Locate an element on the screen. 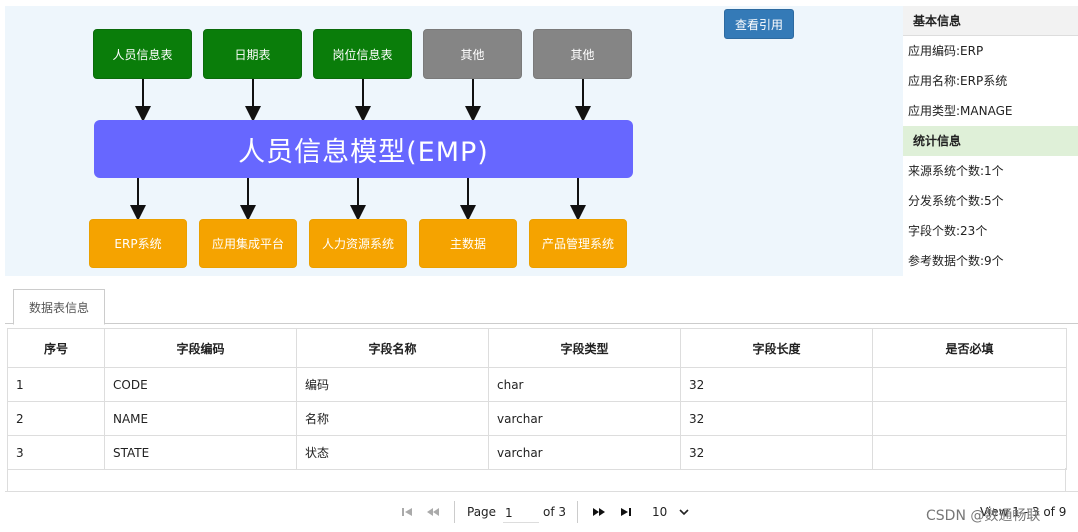  prev-page-icon is located at coordinates (433, 512).